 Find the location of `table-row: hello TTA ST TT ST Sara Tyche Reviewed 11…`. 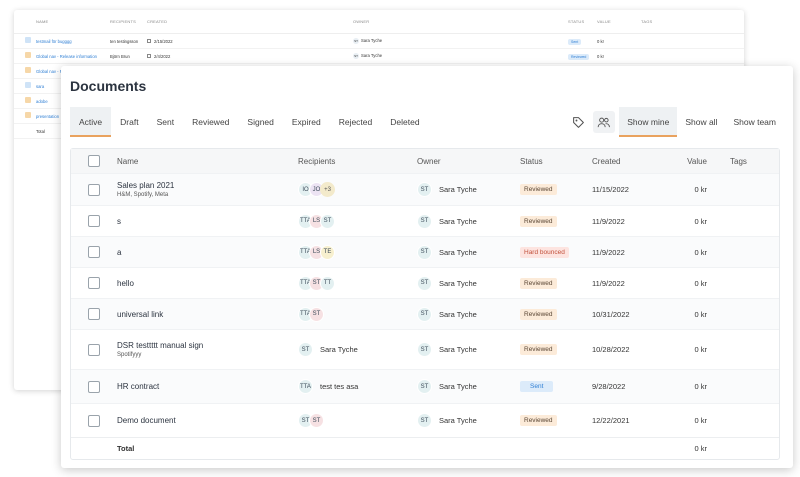

table-row: hello TTA ST TT ST Sara Tyche Reviewed 11… is located at coordinates (425, 282).